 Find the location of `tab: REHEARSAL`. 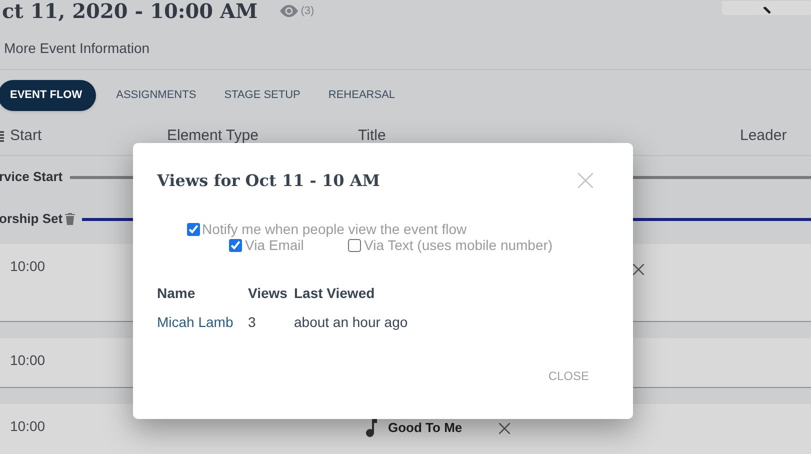

tab: REHEARSAL is located at coordinates (362, 95).